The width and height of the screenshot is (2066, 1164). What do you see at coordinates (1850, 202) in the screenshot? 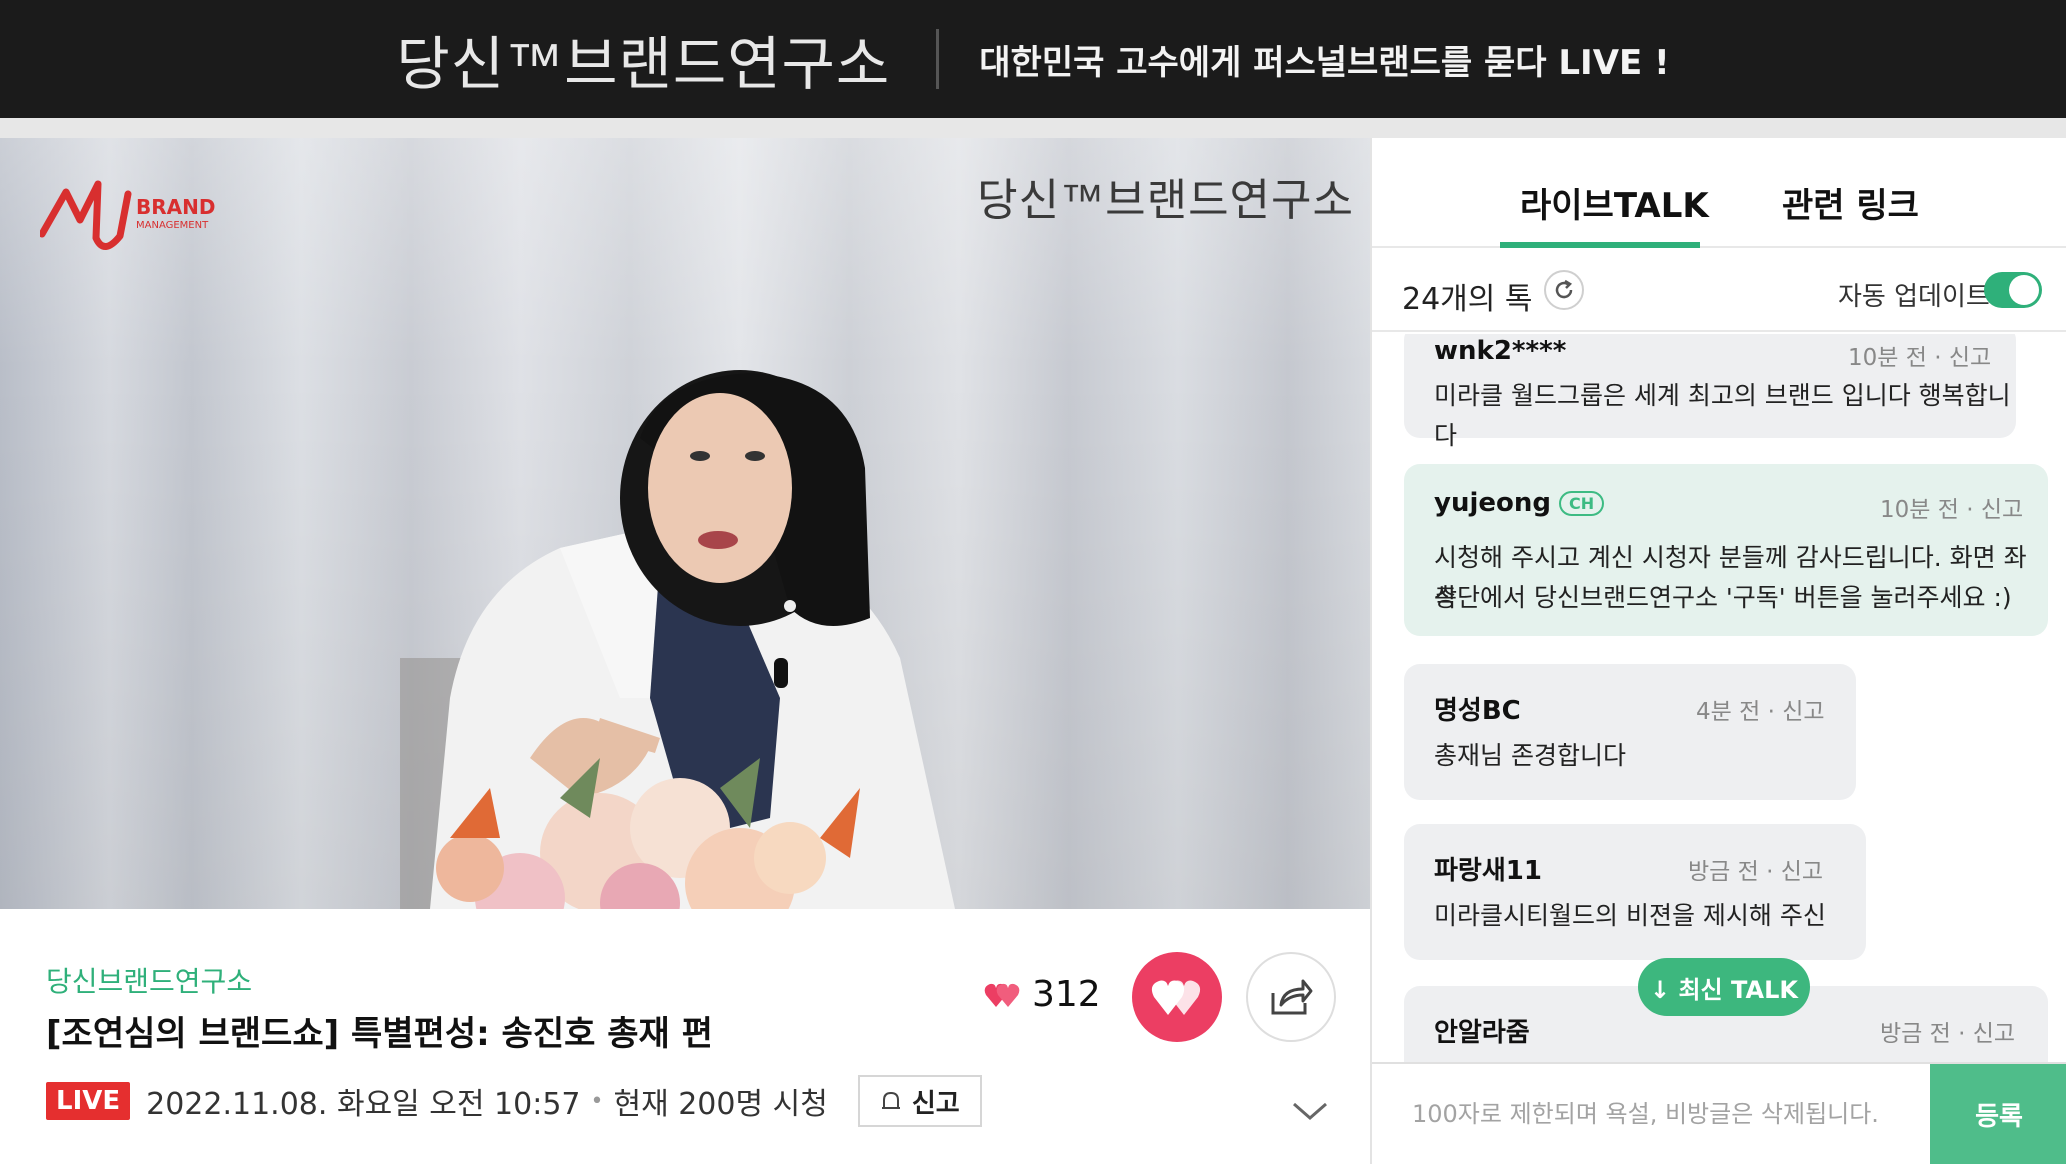
I see `tab-related-links: 관련 링크` at bounding box center [1850, 202].